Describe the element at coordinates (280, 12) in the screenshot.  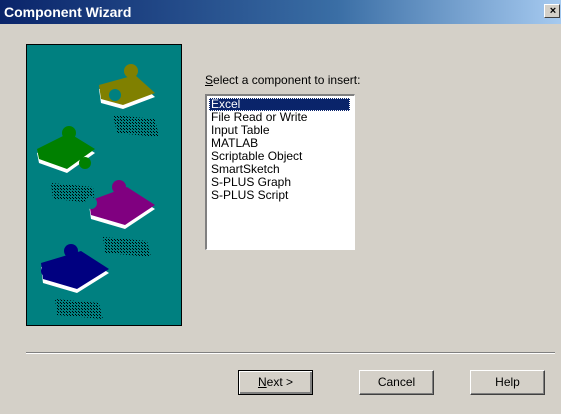
I see `title-bar: Component Wizard ×` at that location.